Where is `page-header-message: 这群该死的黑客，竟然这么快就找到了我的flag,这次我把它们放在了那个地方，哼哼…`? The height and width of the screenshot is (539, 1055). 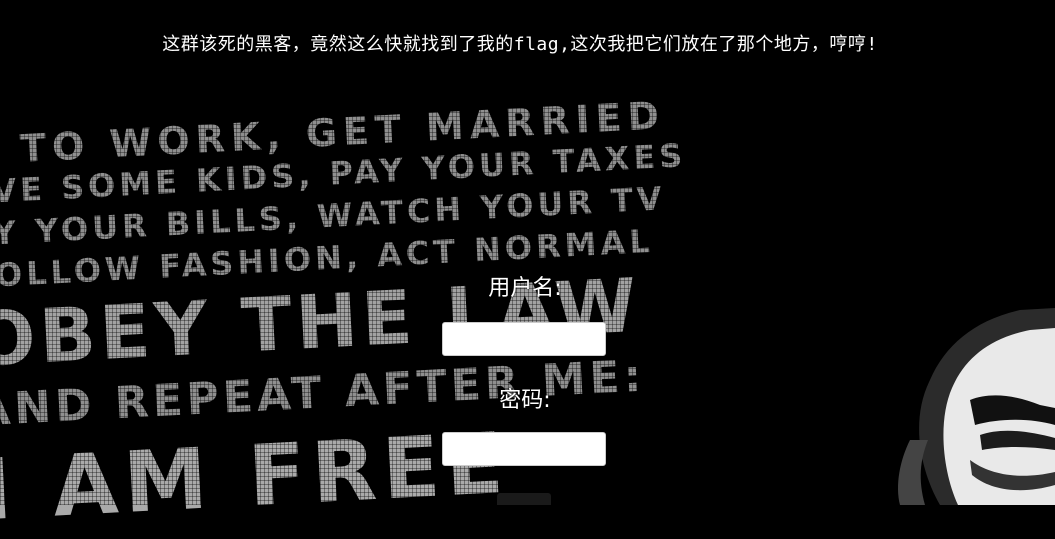
page-header-message: 这群该死的黑客，竟然这么快就找到了我的flag,这次我把它们放在了那个地方，哼哼… is located at coordinates (520, 44).